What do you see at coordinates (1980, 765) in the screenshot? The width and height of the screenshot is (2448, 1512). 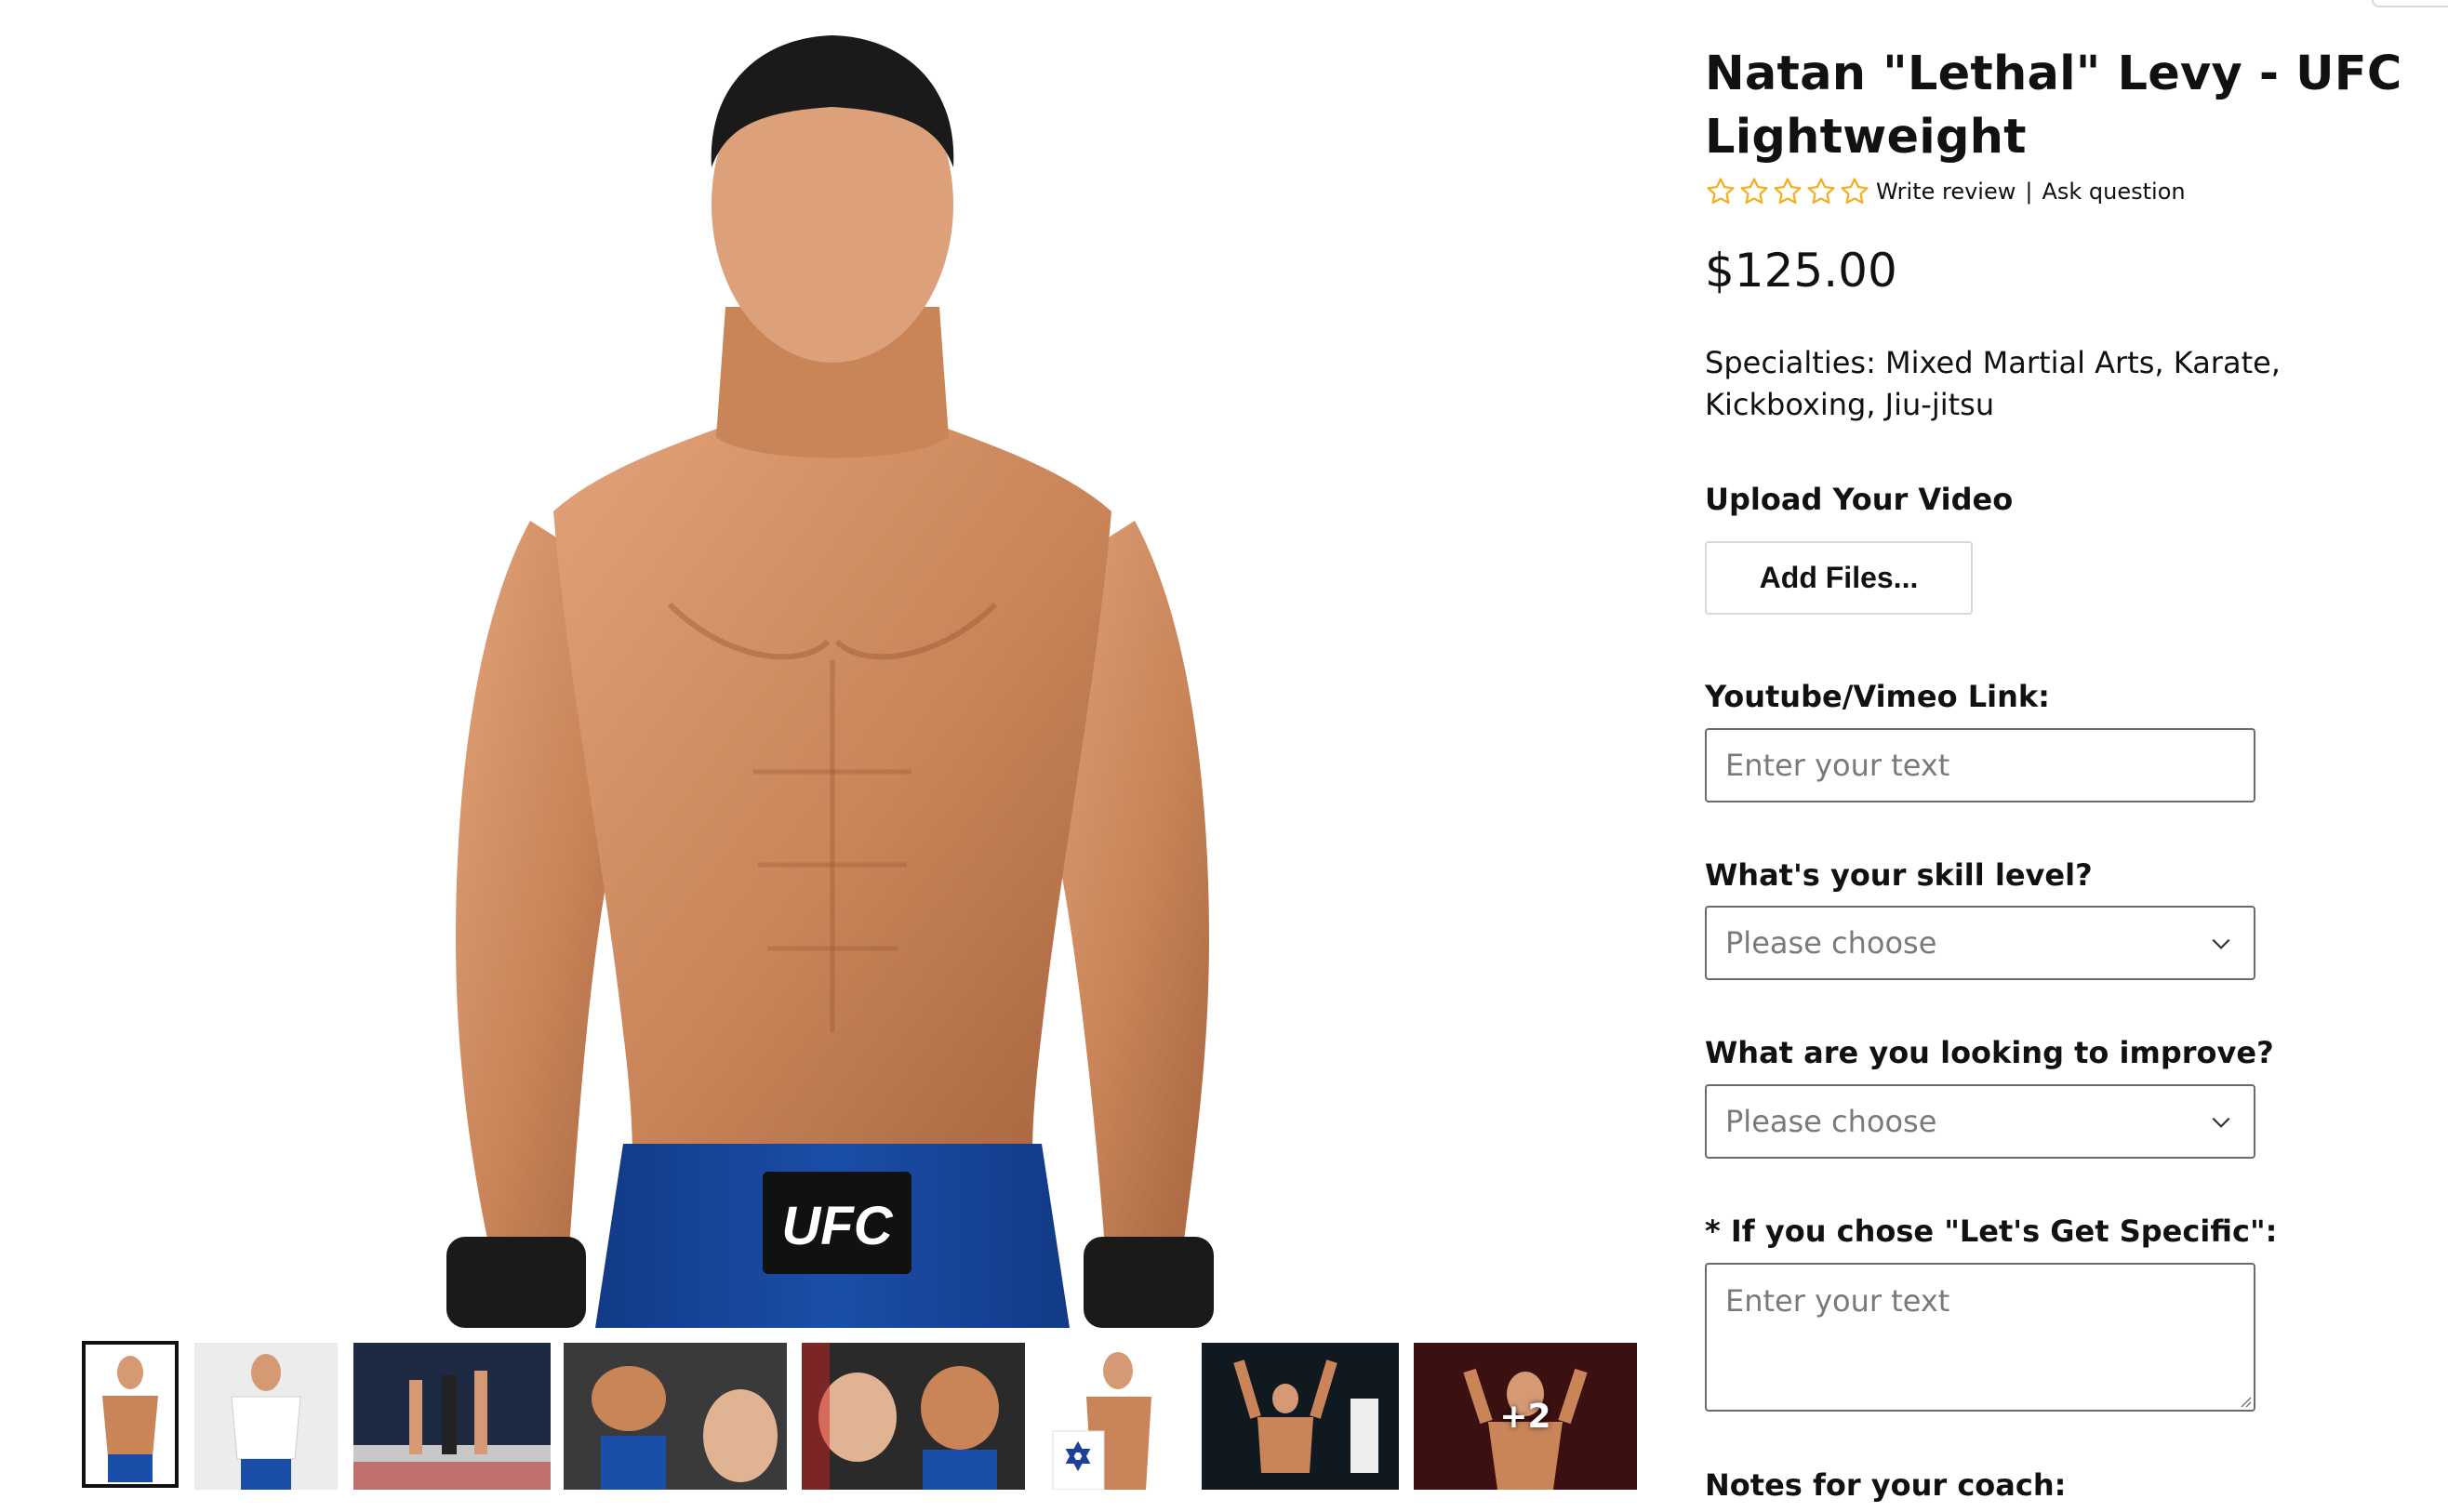 I see `video-link-input` at bounding box center [1980, 765].